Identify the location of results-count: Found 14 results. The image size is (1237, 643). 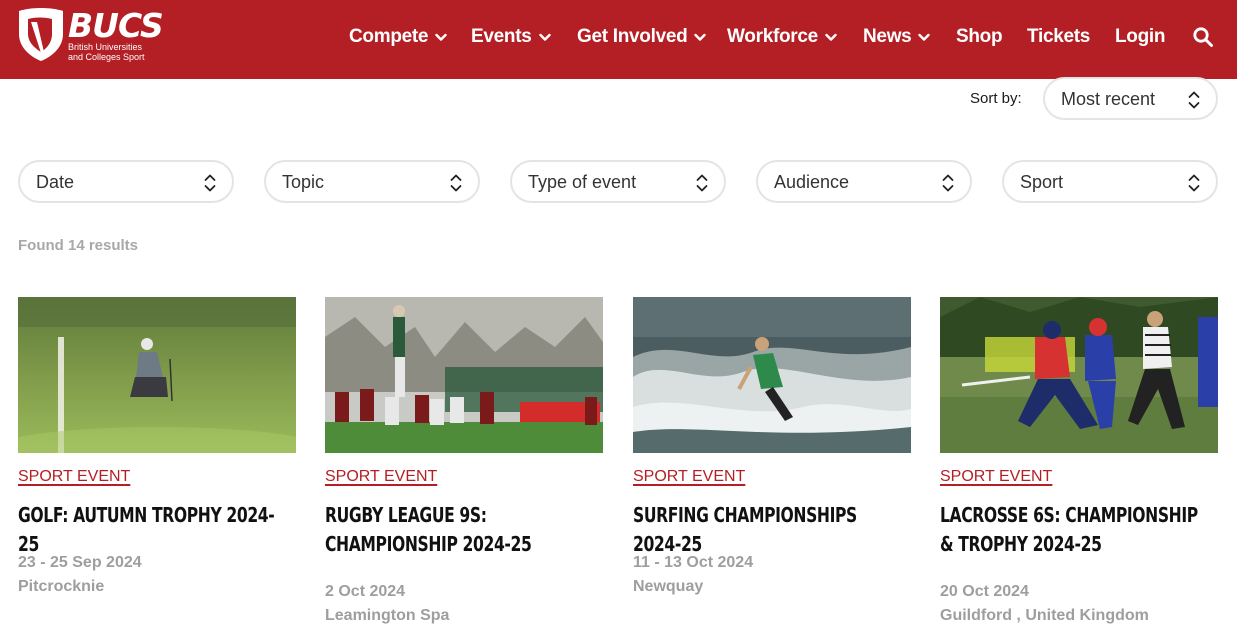
(78, 245).